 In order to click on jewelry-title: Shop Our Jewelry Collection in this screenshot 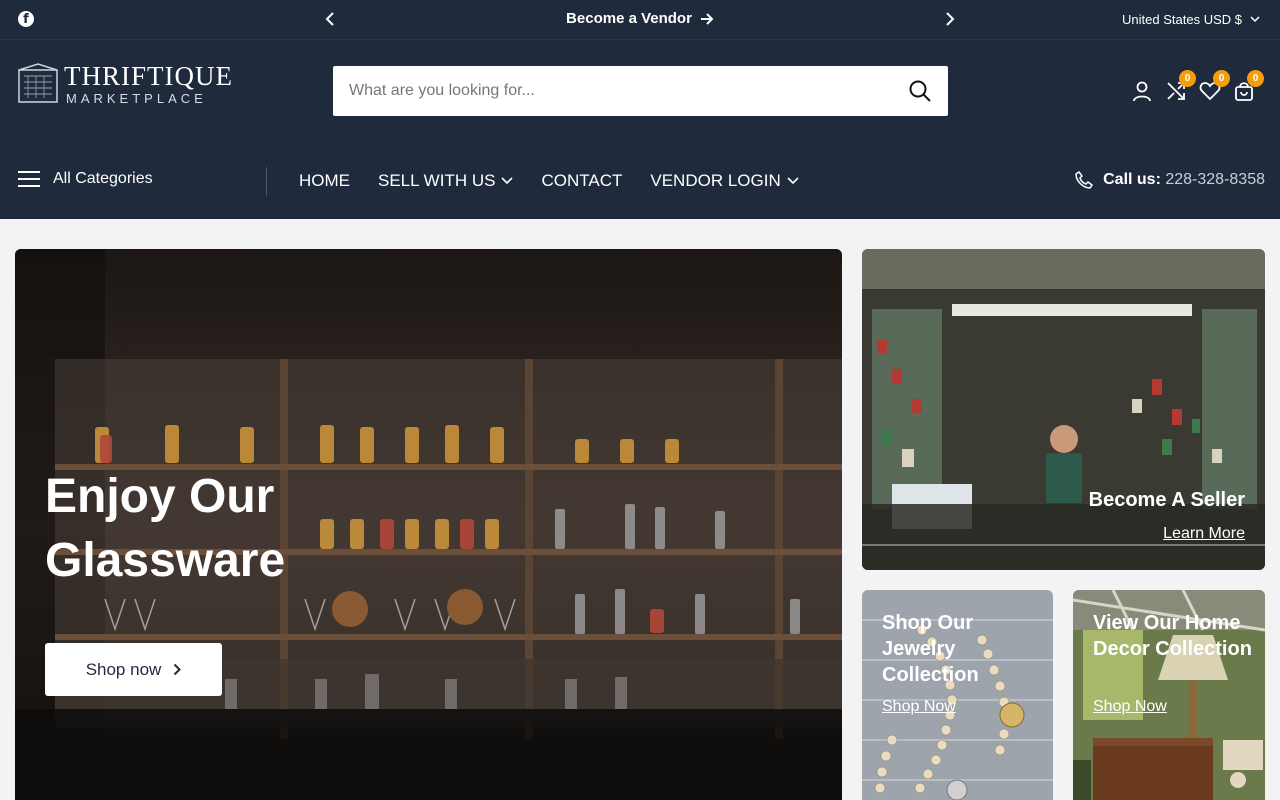, I will do `click(930, 649)`.